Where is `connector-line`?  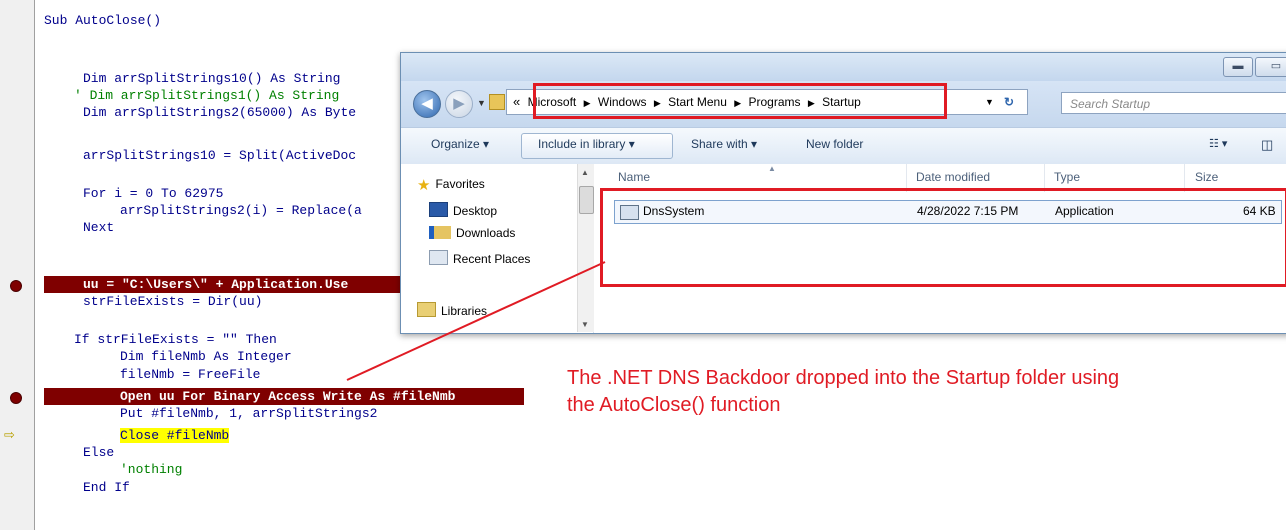
connector-line is located at coordinates (476, 321).